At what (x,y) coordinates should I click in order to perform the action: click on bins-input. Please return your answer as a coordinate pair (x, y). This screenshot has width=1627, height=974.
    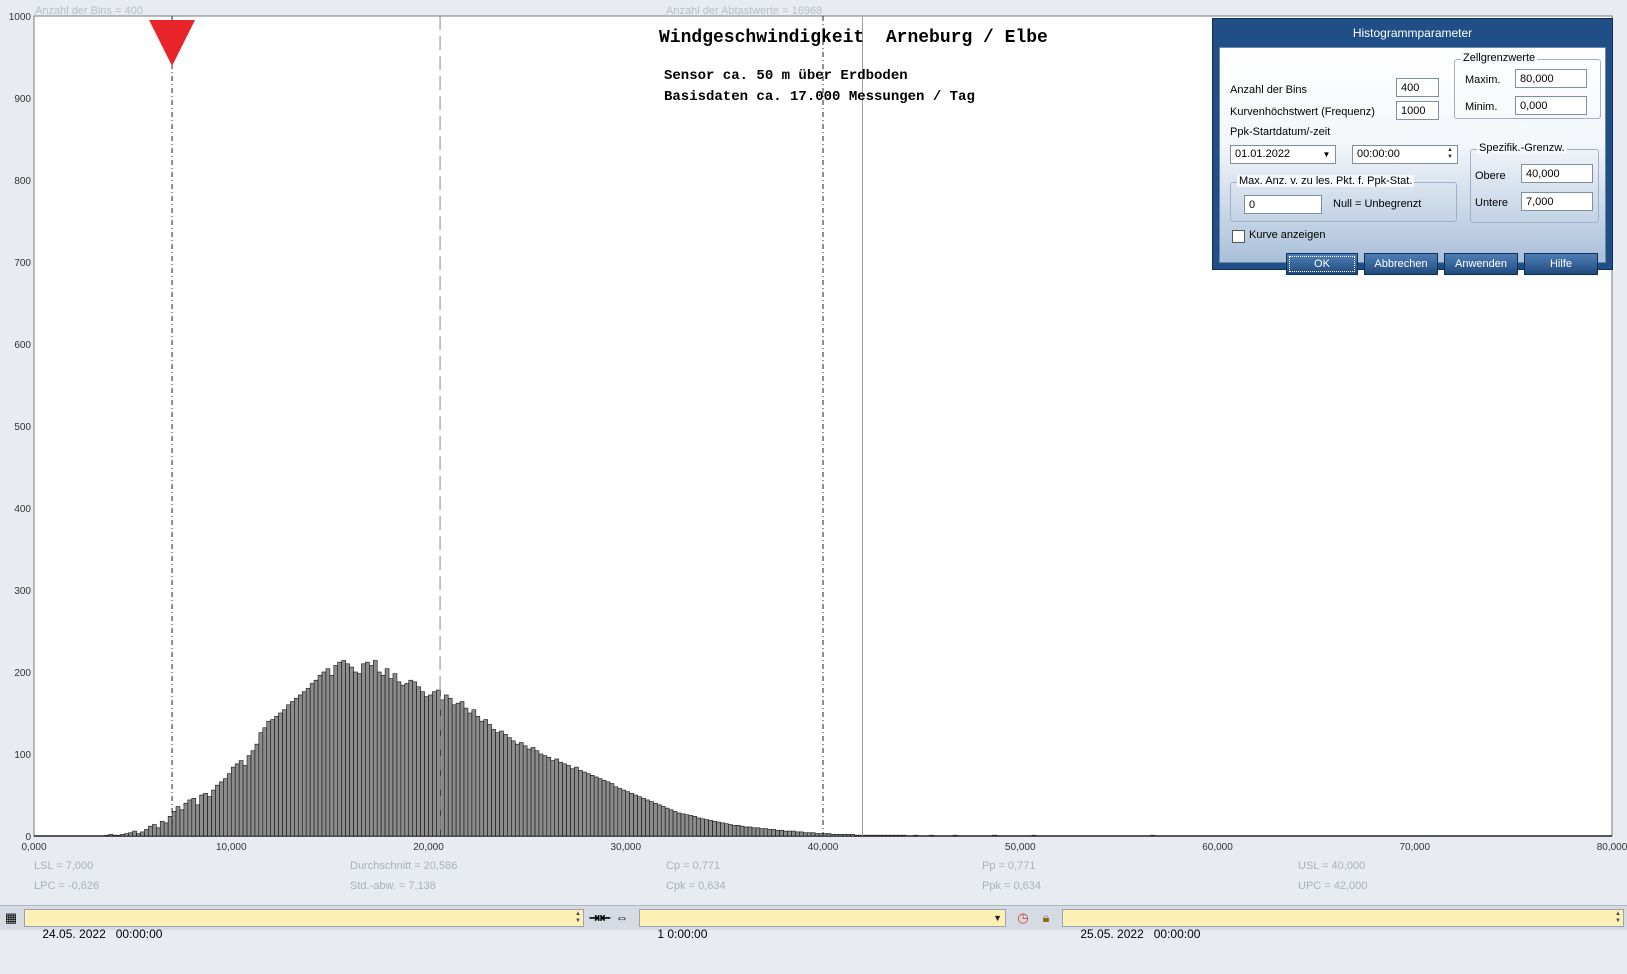
    Looking at the image, I should click on (1417, 87).